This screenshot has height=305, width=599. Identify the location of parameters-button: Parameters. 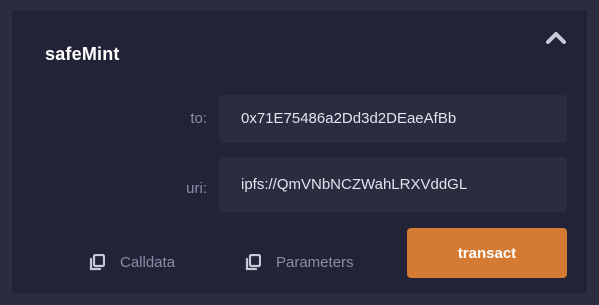
(299, 262).